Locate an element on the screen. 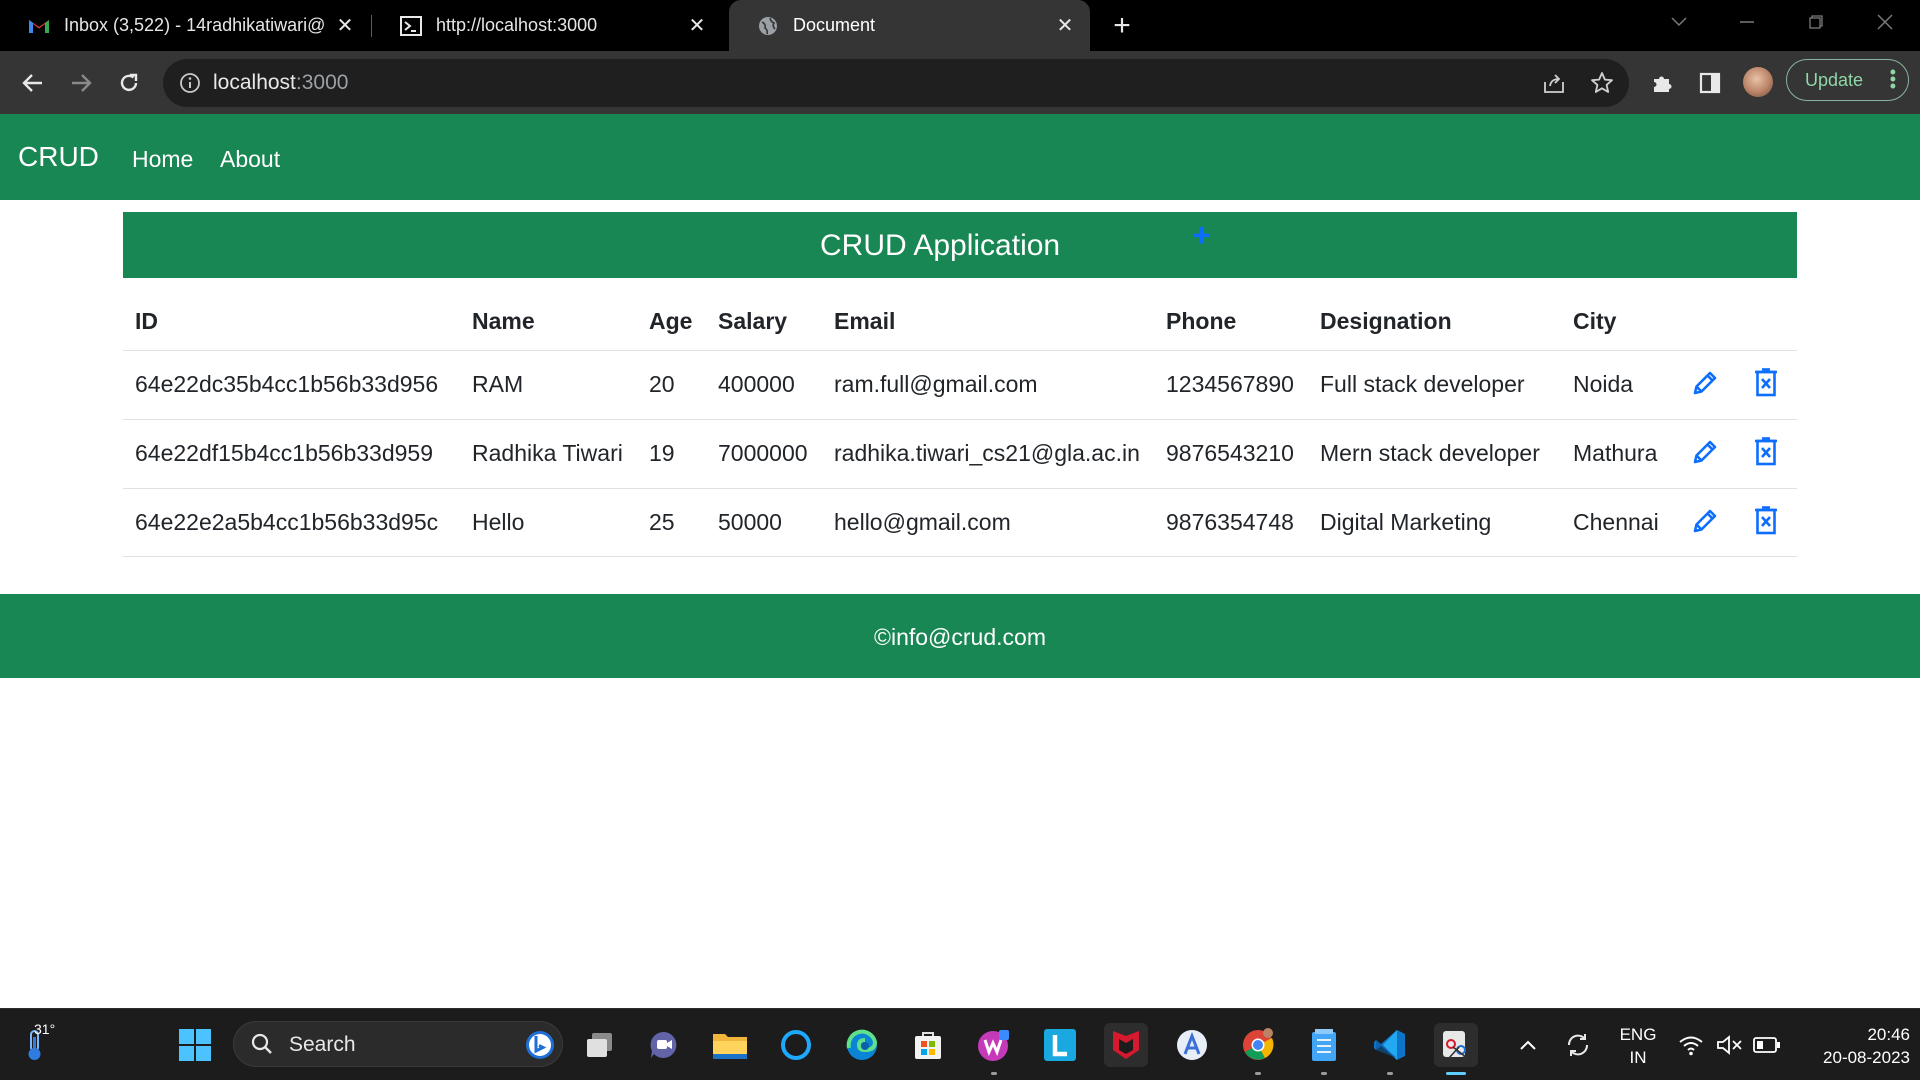 This screenshot has width=1920, height=1080. tab-gmail: Inbox (3,522) - 14radhikatiwari@ ✕ is located at coordinates (185, 25).